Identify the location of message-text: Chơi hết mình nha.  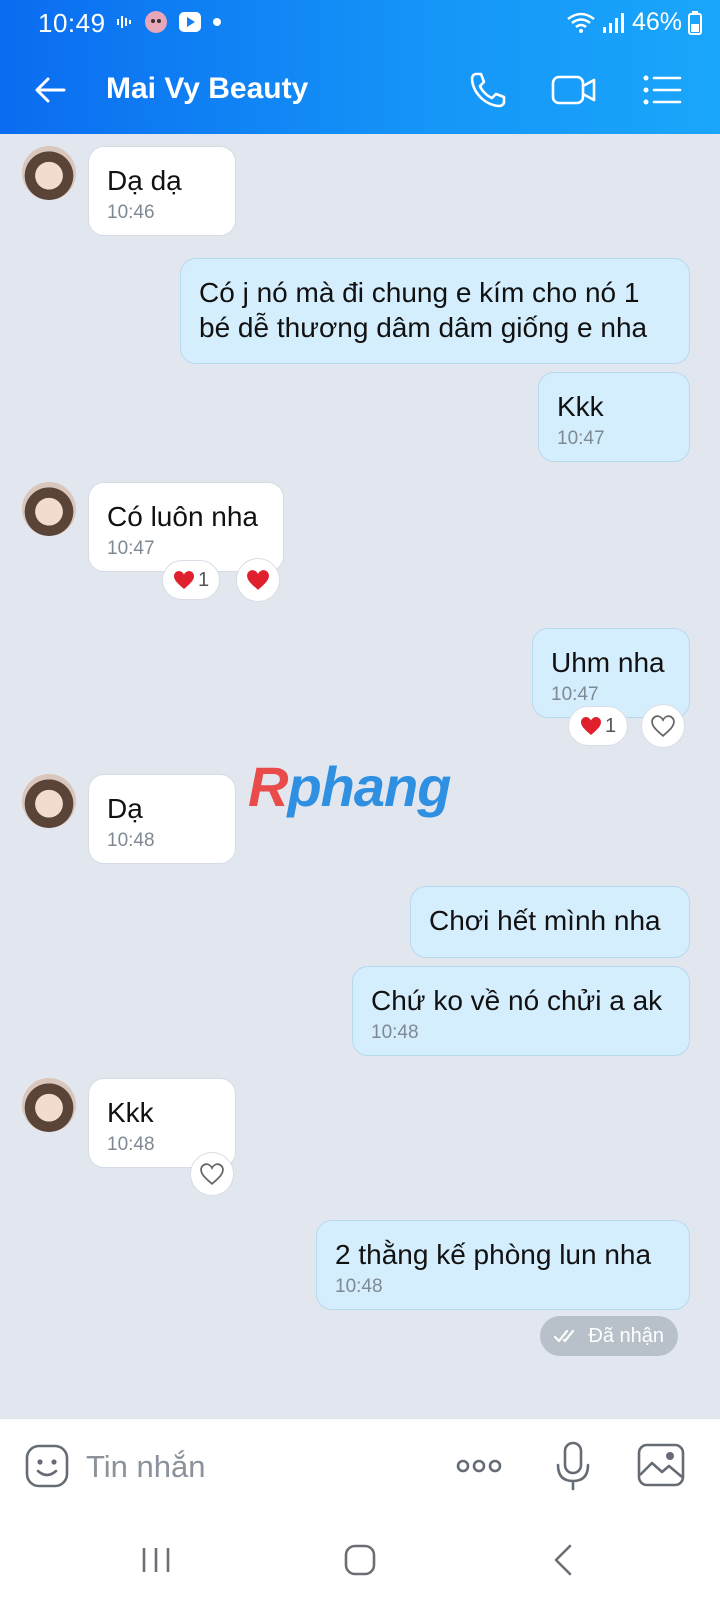
(545, 920).